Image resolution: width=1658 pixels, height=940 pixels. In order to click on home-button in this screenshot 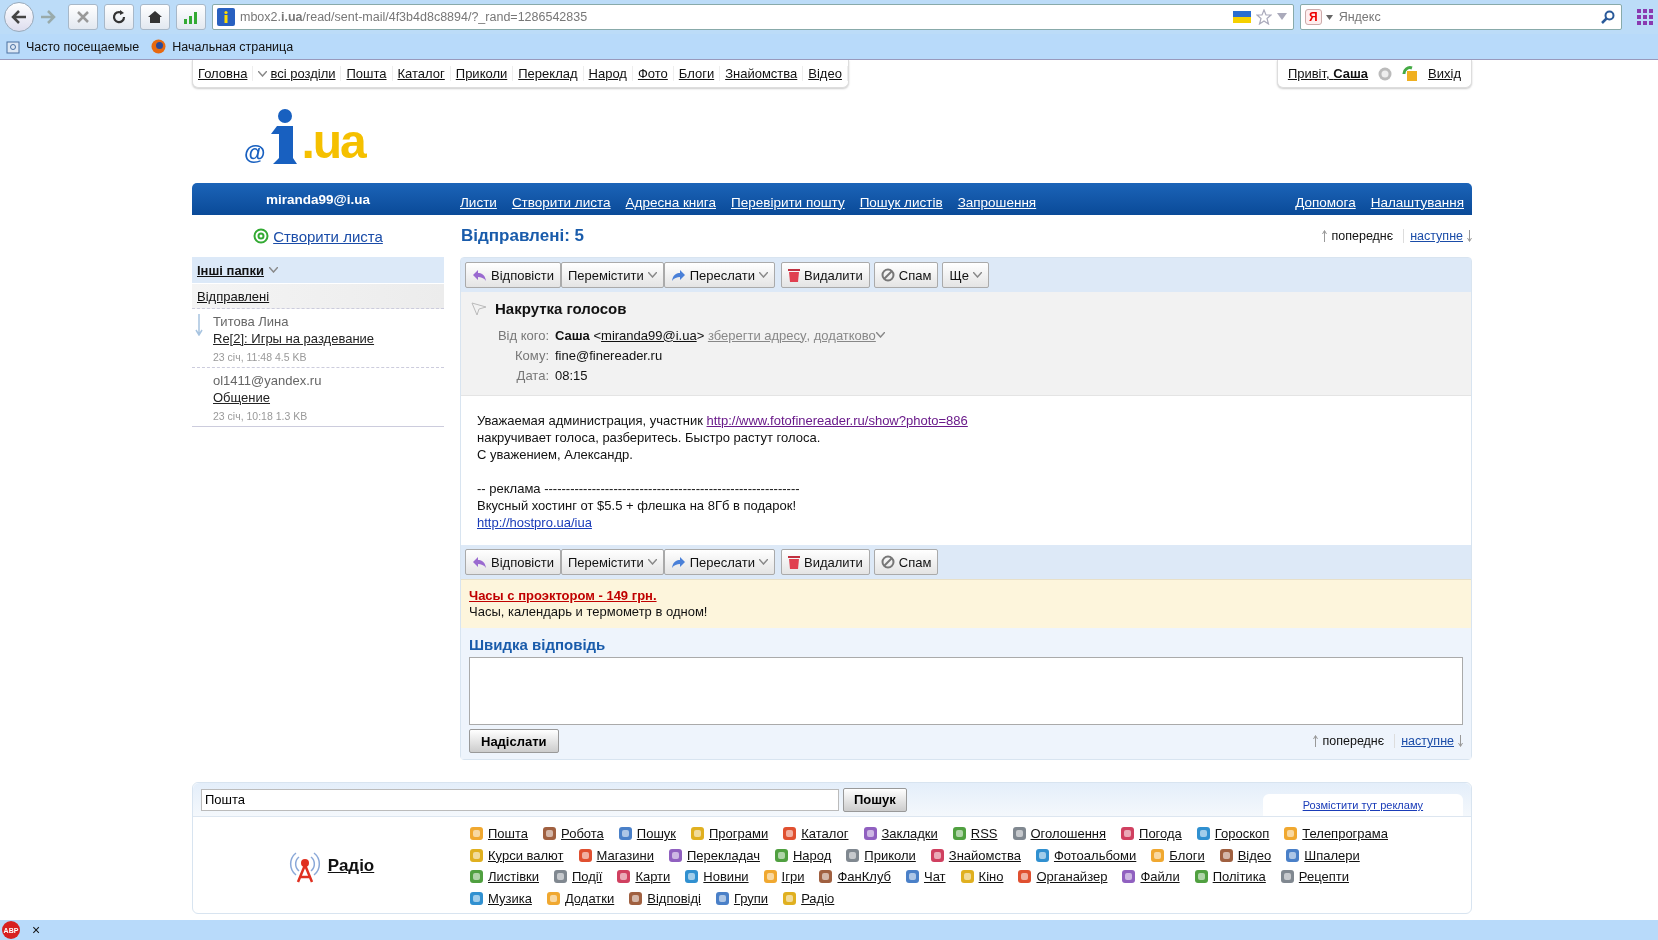, I will do `click(155, 17)`.